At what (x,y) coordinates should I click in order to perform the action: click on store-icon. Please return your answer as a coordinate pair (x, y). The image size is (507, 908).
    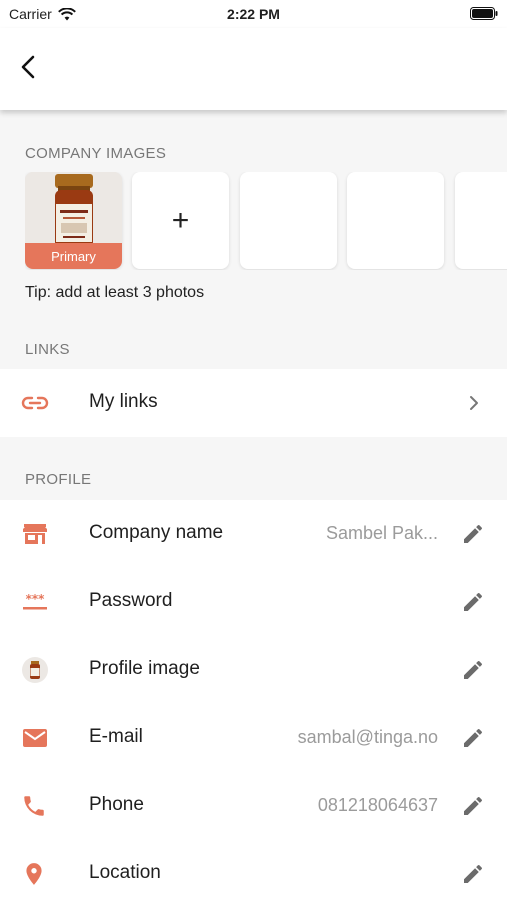
    Looking at the image, I should click on (35, 534).